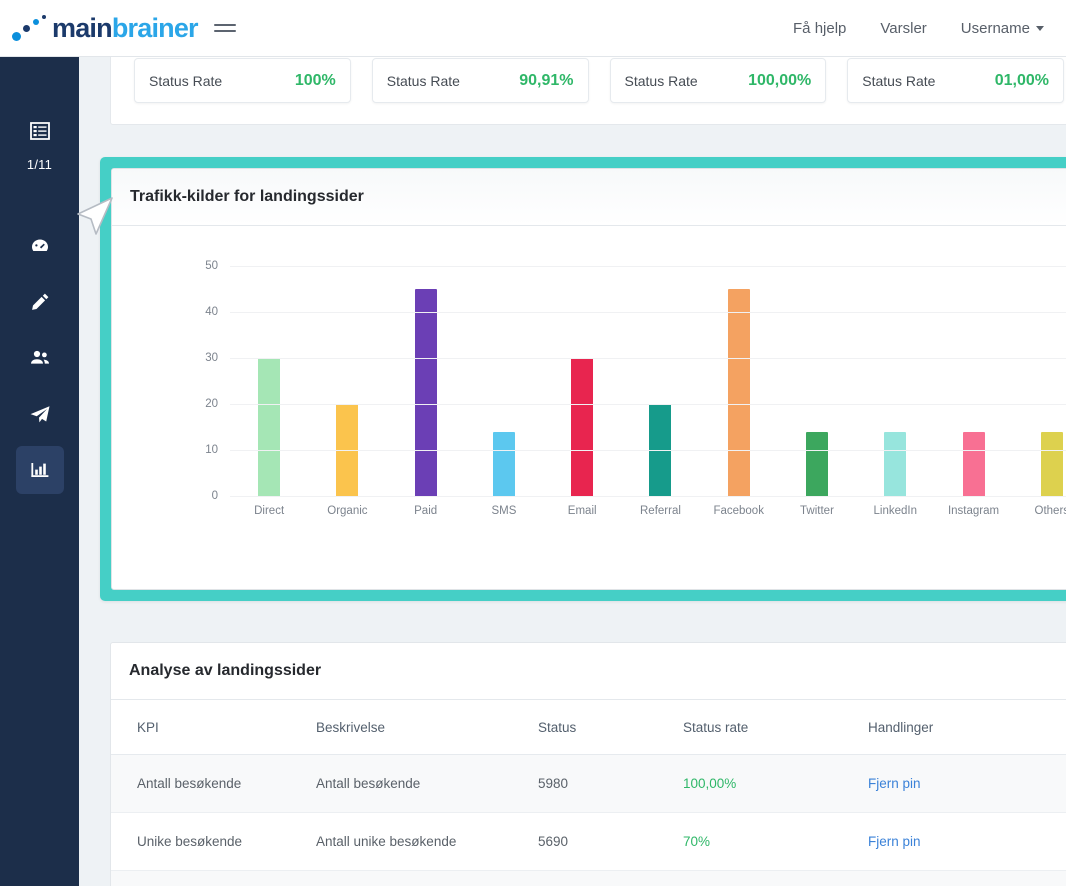  What do you see at coordinates (31, 28) in the screenshot?
I see `logo-dots-icon` at bounding box center [31, 28].